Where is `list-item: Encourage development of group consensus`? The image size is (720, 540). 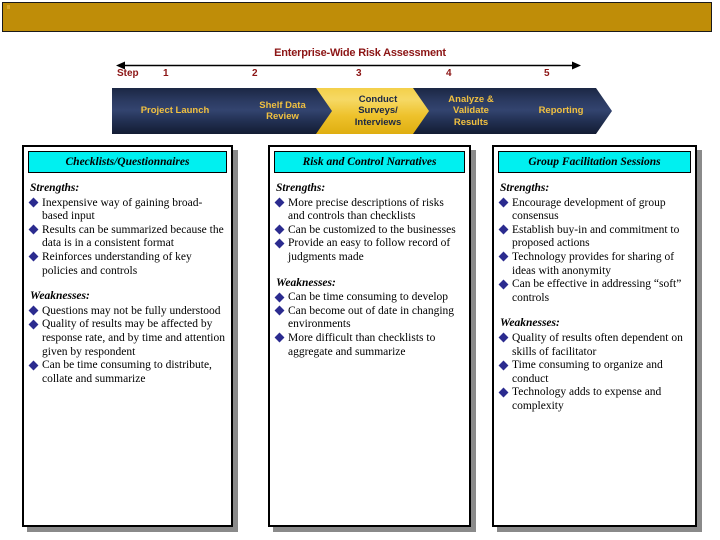
list-item: Encourage development of group consensus is located at coordinates (593, 210).